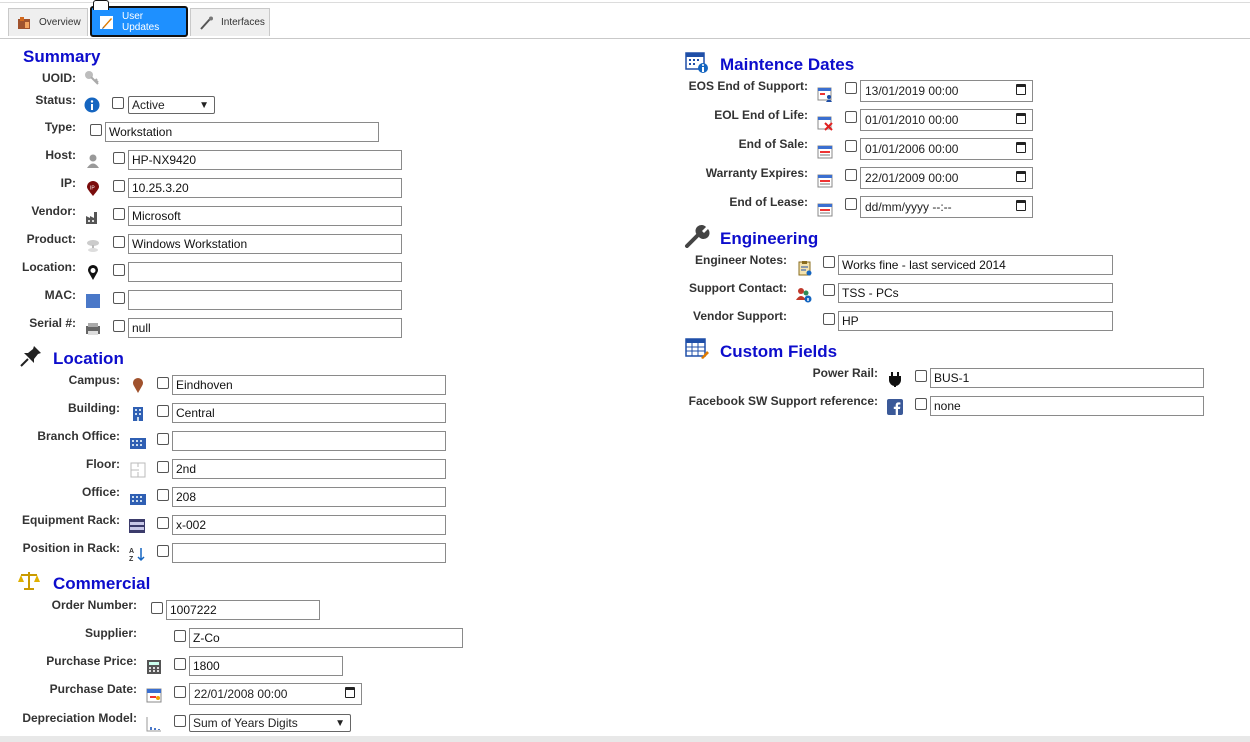  What do you see at coordinates (829, 290) in the screenshot?
I see `support-contact-checkbox` at bounding box center [829, 290].